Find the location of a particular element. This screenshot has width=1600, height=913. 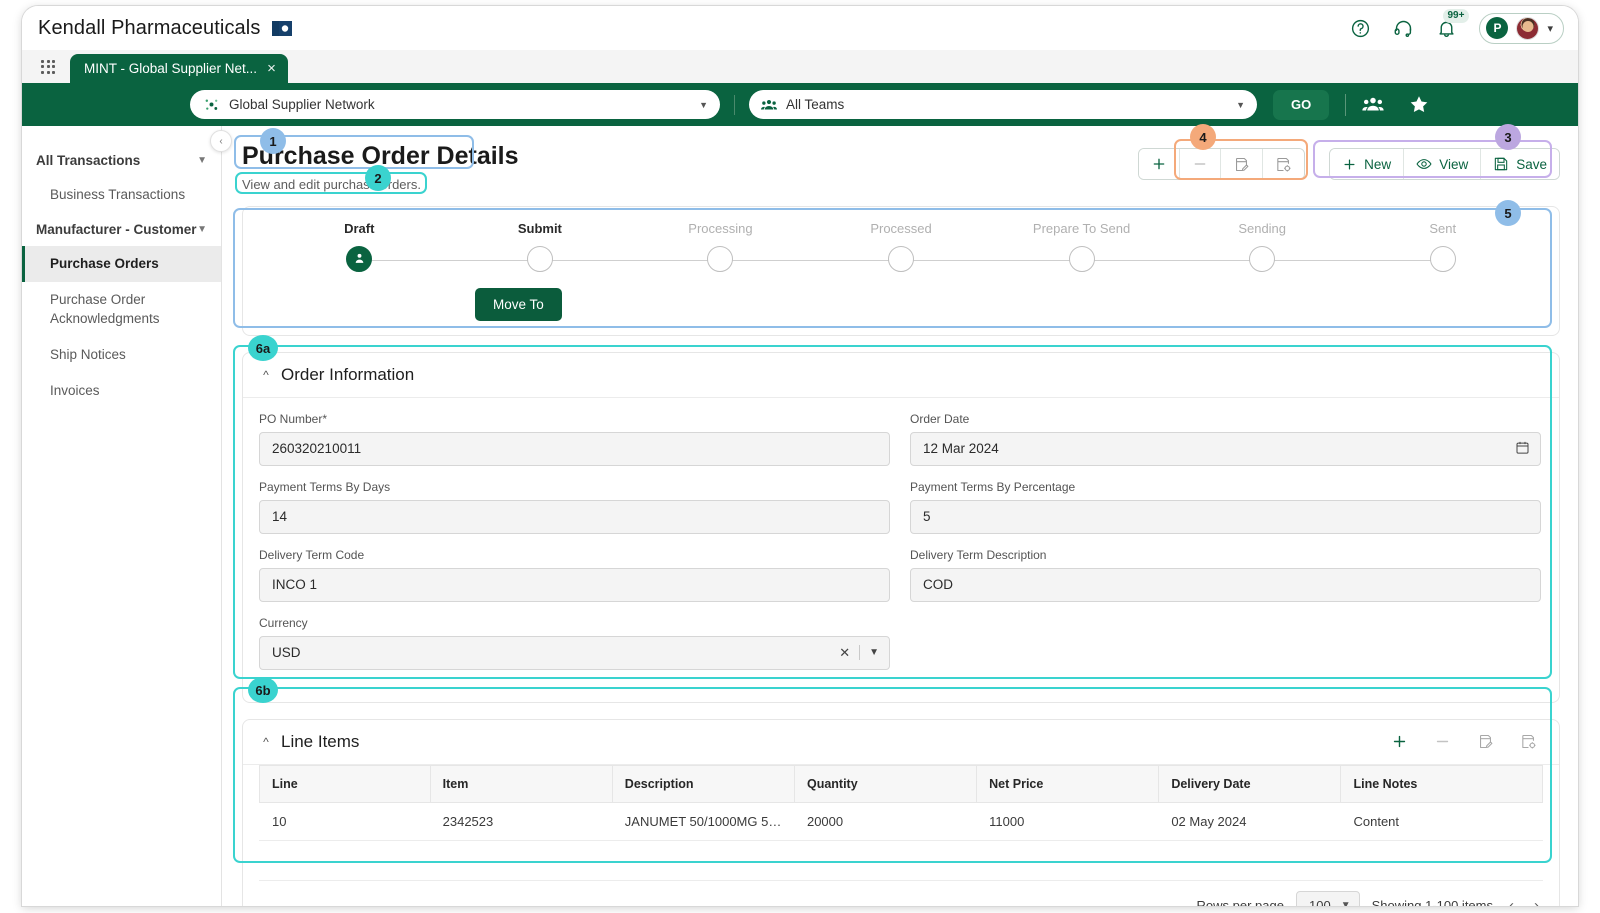

sidebar-collapse-button: ‹ is located at coordinates (221, 141).